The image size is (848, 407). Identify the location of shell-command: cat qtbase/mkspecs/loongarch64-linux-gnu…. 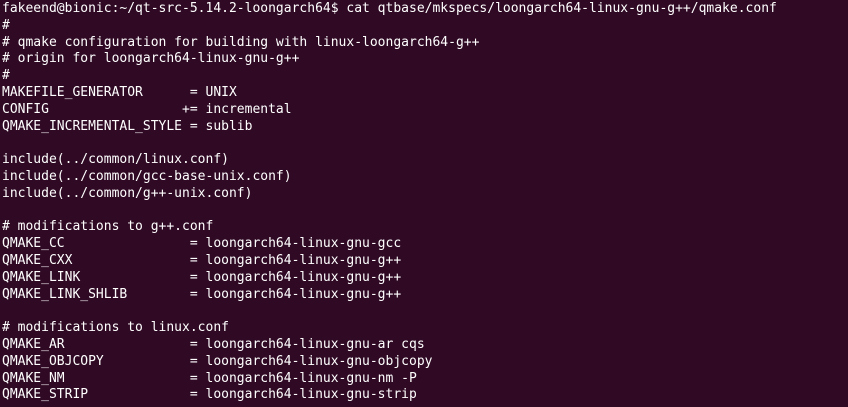
(561, 8).